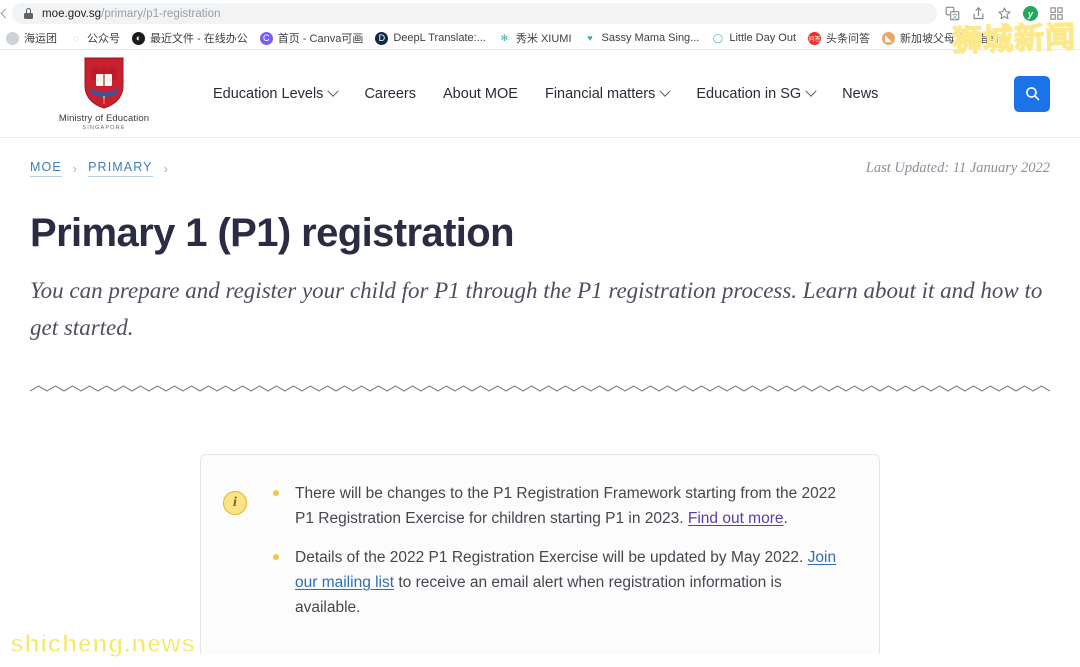 Image resolution: width=1080 pixels, height=667 pixels. I want to click on page-title: Primary 1 (P1) registration, so click(272, 233).